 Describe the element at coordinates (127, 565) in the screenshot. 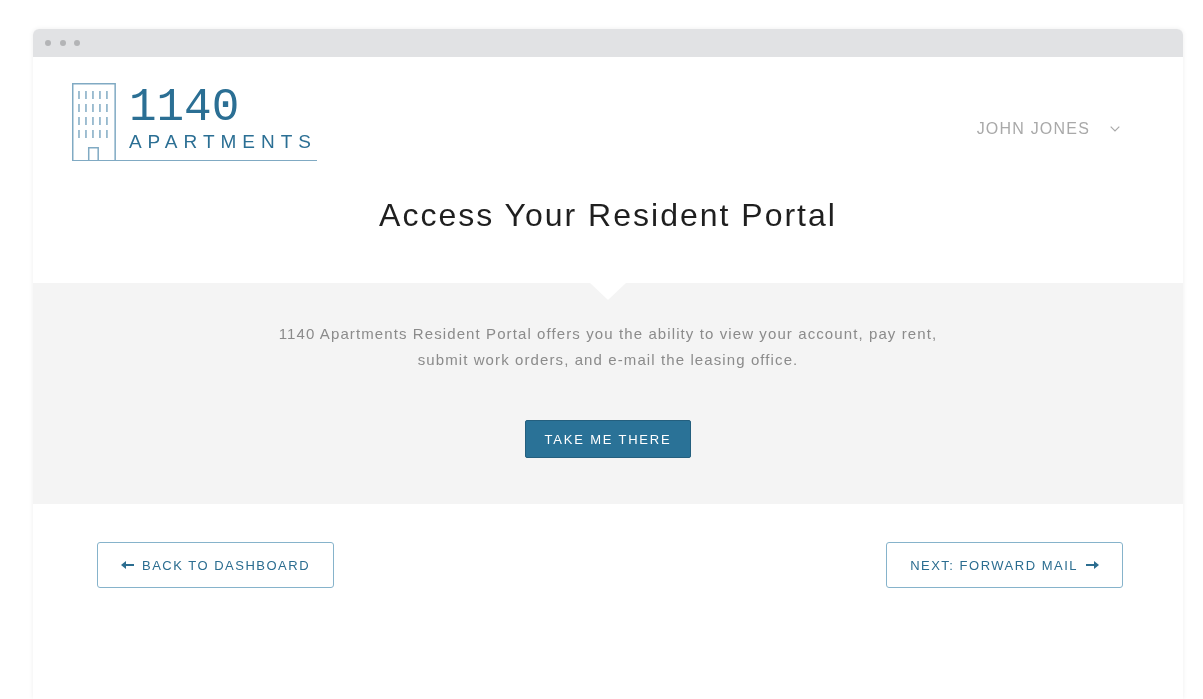

I see `arrow-left-icon` at that location.